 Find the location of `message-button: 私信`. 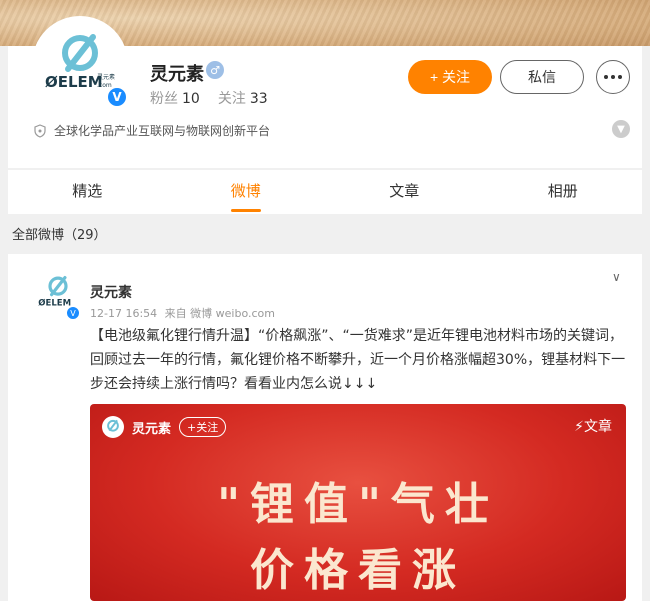

message-button: 私信 is located at coordinates (542, 77).